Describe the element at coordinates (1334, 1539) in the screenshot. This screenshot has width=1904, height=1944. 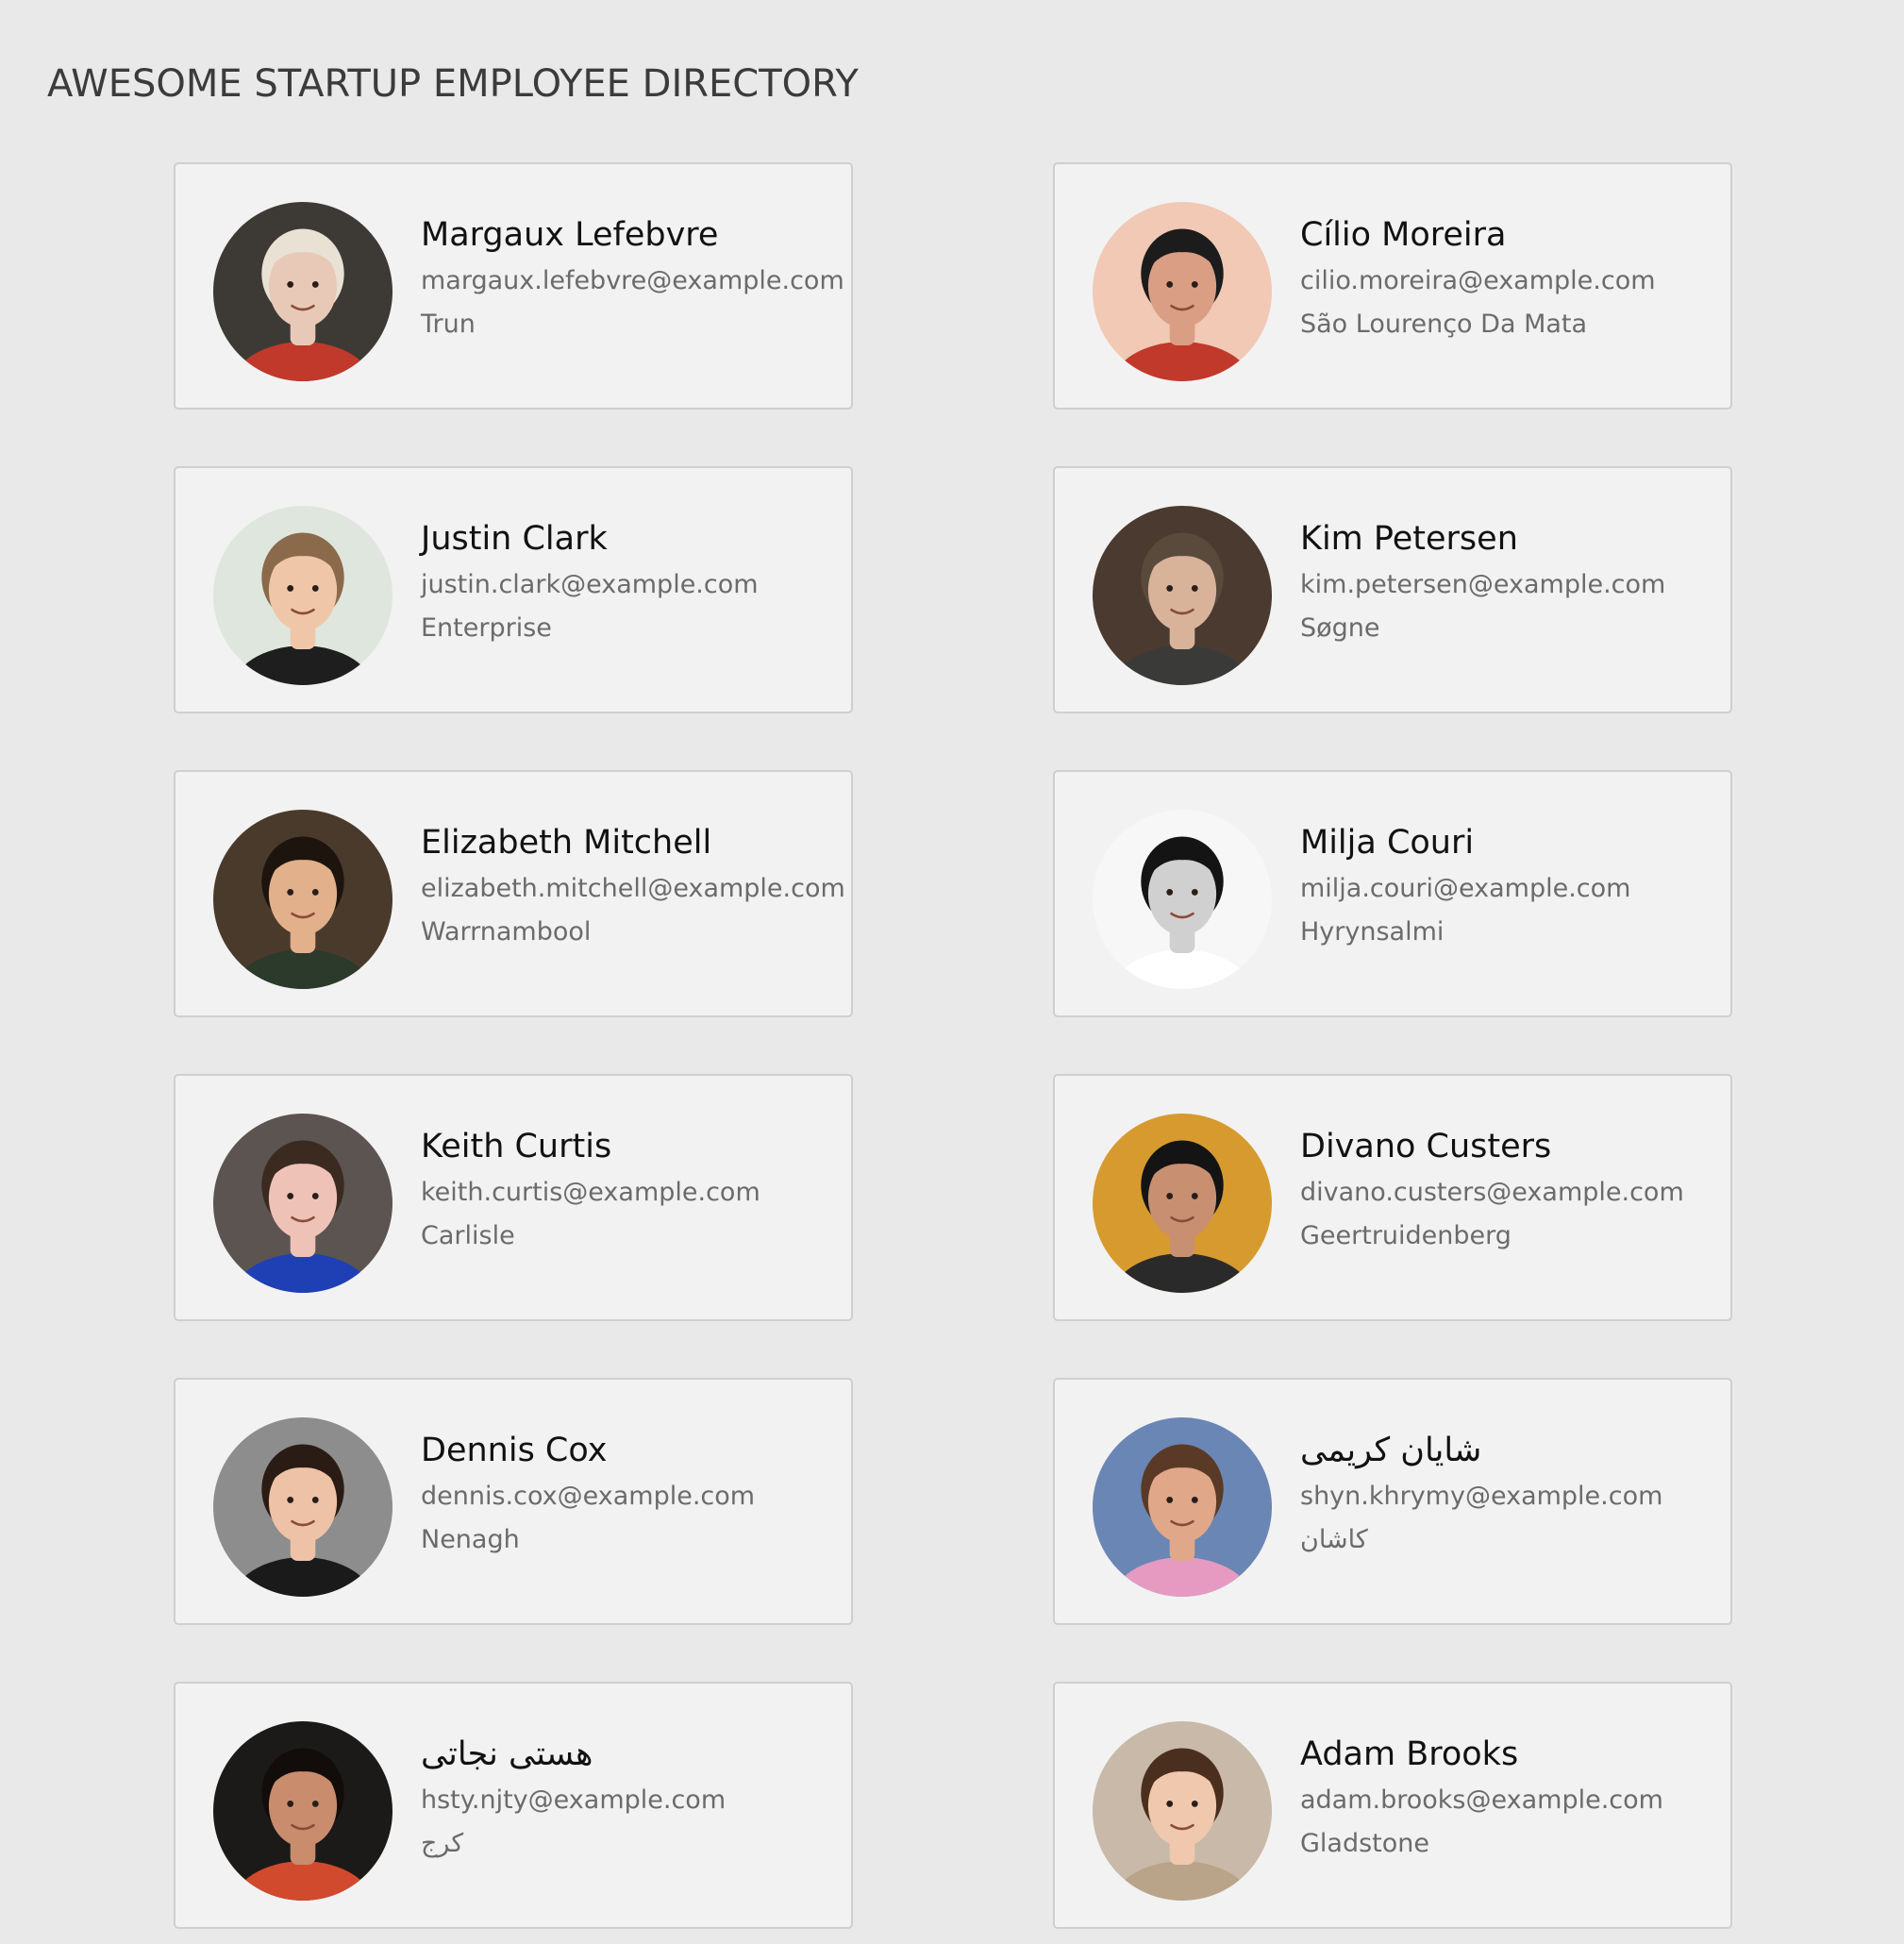
I see `employee-city: کاشان` at that location.